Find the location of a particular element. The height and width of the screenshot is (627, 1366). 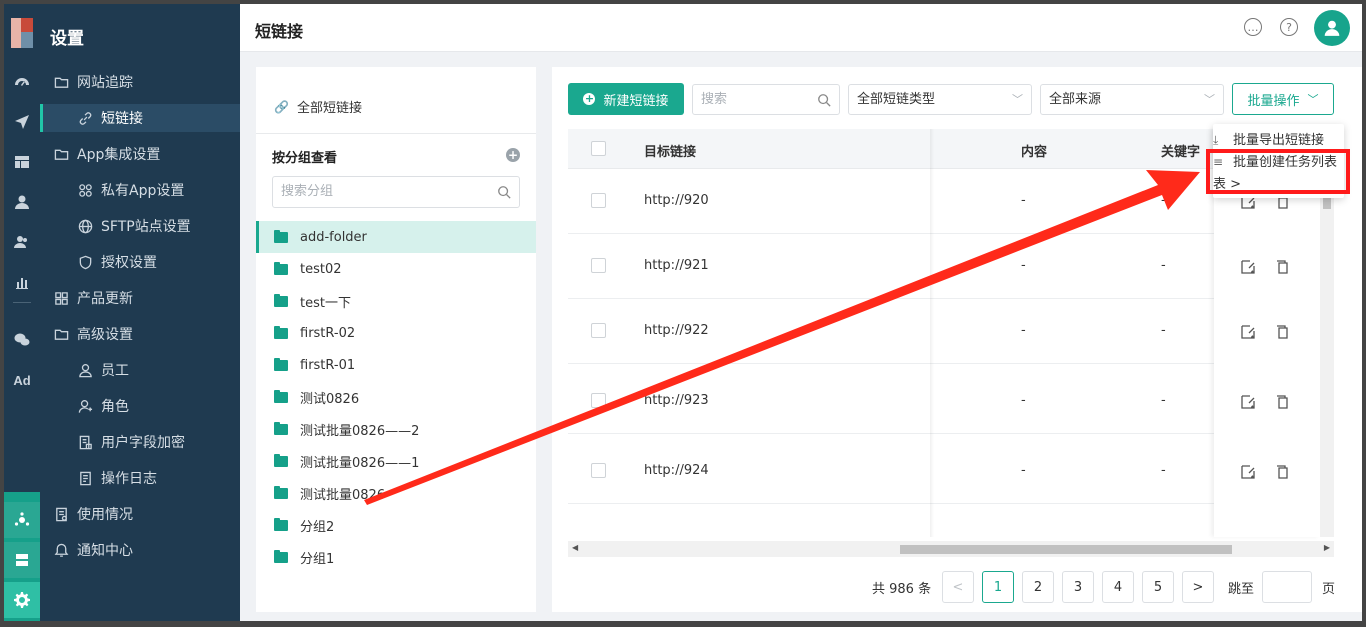

menu-item-sftp: SFTP站点设置 is located at coordinates (140, 226).